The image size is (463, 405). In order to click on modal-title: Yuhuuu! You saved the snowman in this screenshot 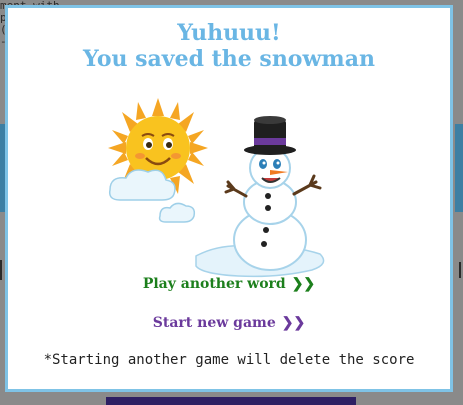, I will do `click(229, 46)`.